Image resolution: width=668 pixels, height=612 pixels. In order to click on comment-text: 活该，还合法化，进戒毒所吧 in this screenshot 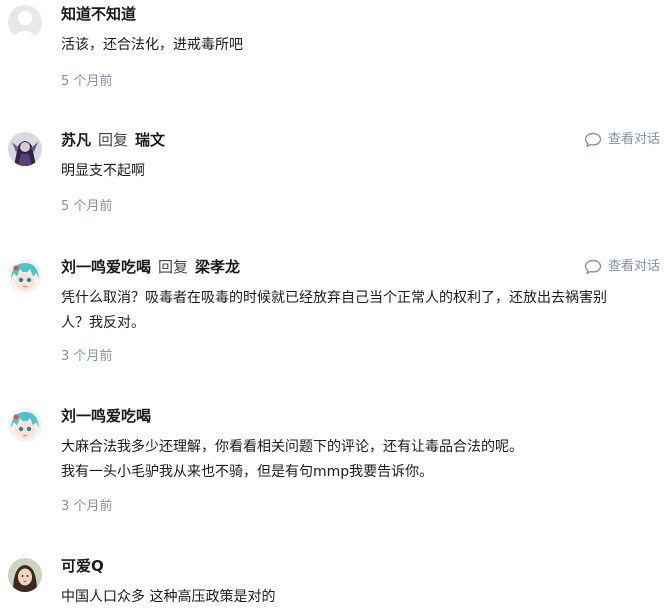, I will do `click(152, 45)`.